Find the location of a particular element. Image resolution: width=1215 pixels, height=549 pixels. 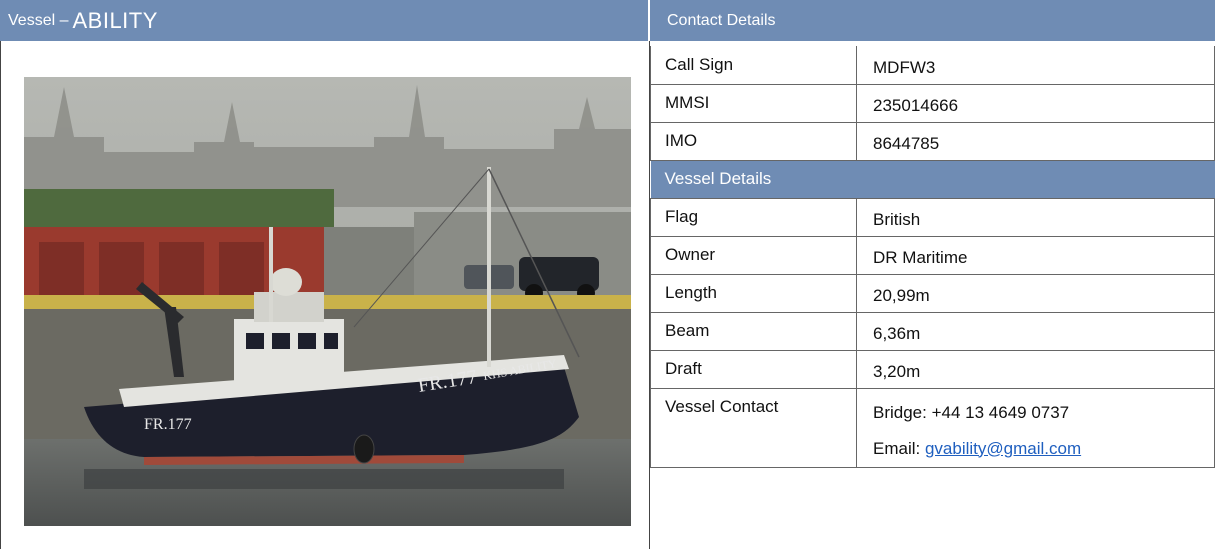

email-link: gvability@gmail.com is located at coordinates (1003, 448).